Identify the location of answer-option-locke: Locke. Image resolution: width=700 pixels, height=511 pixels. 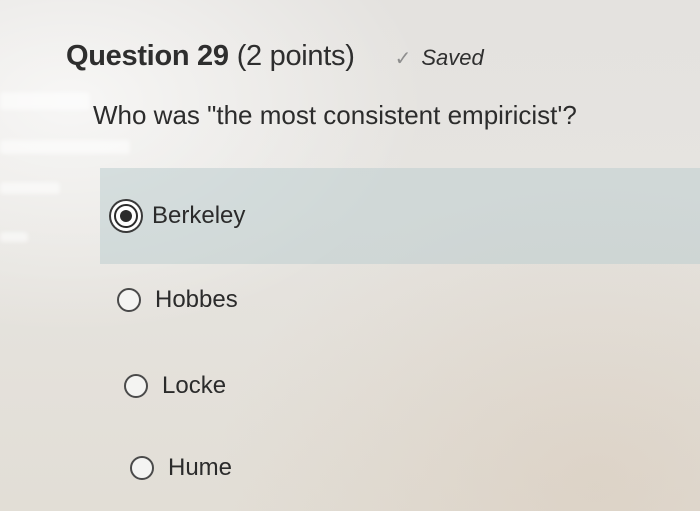
(175, 386).